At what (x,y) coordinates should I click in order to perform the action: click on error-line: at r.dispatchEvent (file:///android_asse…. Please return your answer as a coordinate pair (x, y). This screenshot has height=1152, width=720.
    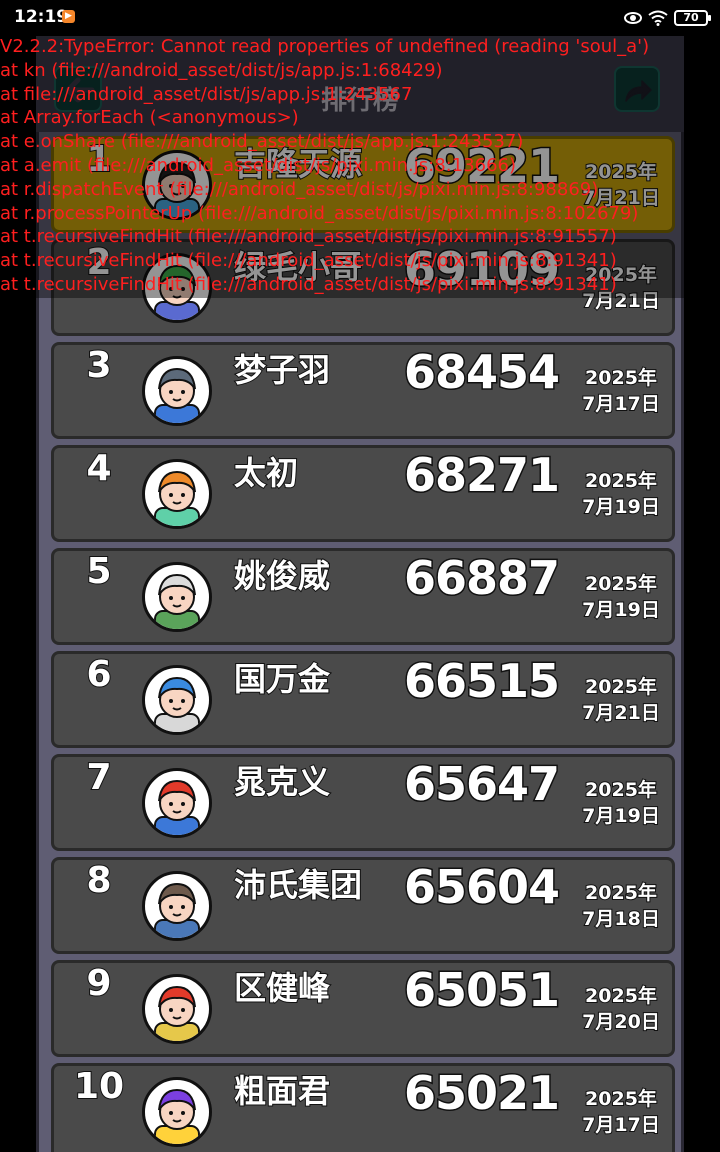
    Looking at the image, I should click on (299, 189).